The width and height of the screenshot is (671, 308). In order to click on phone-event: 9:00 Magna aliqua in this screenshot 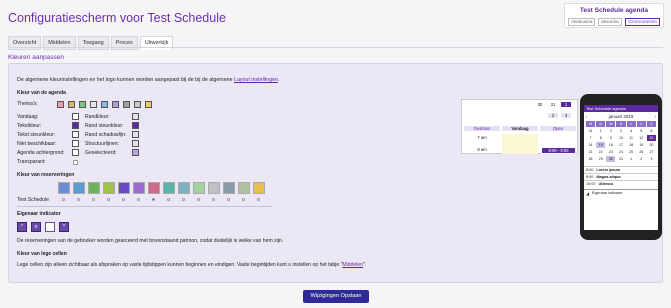, I will do `click(621, 176)`.